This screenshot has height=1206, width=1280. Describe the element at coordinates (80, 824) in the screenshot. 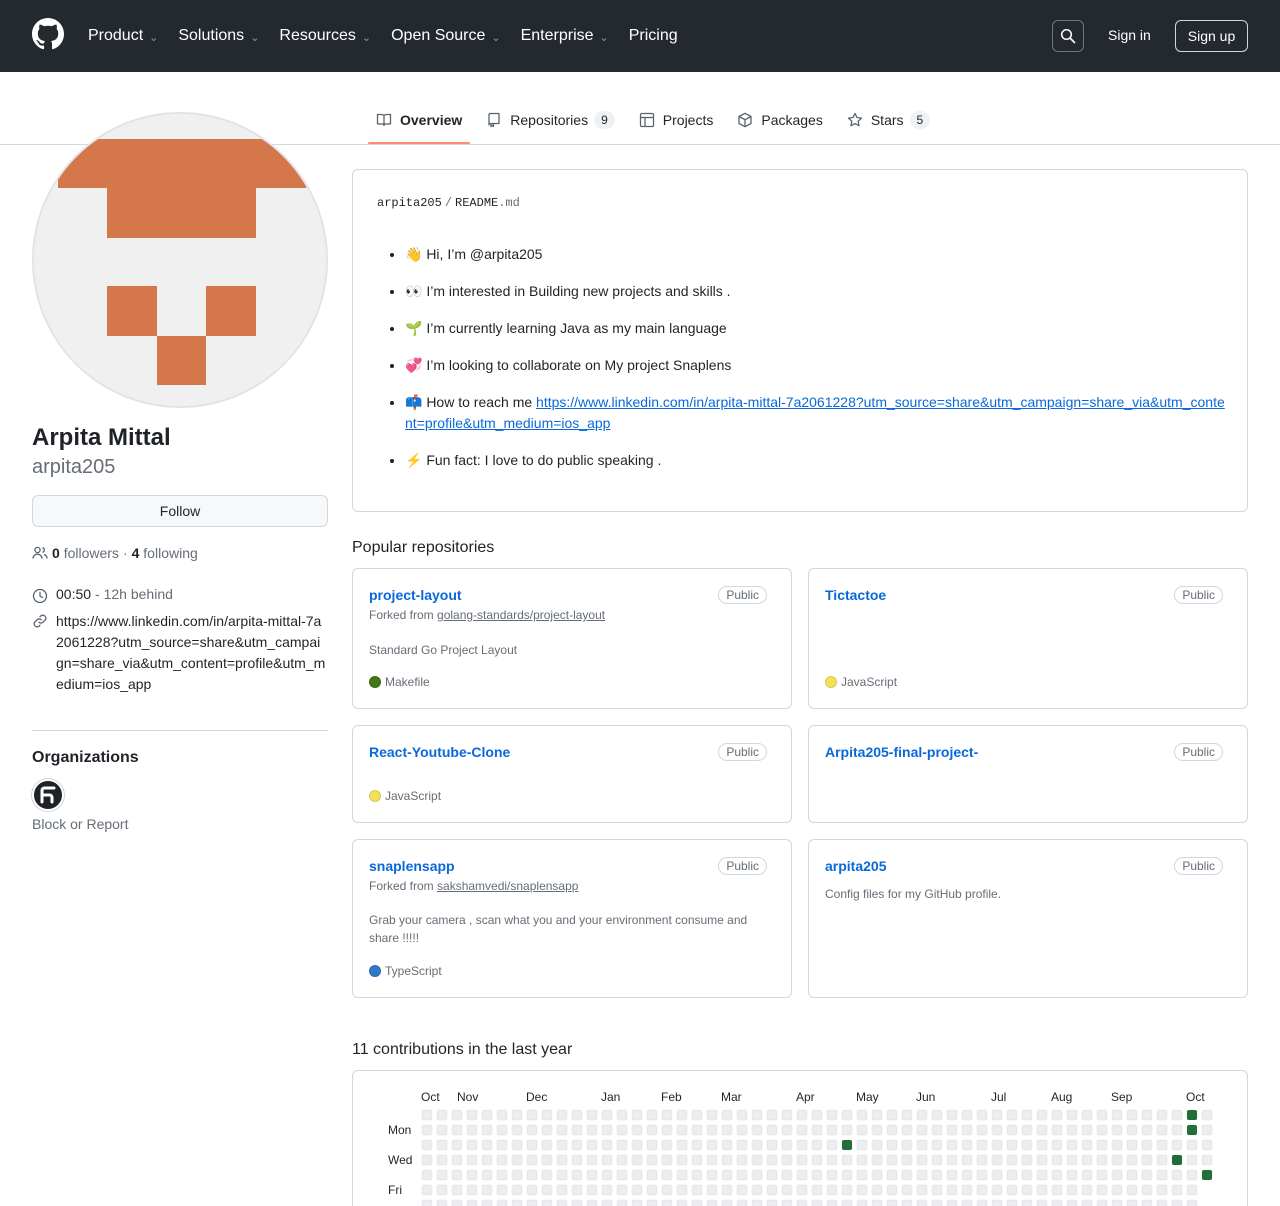

I see `block-or-report-link: Block or Report` at that location.